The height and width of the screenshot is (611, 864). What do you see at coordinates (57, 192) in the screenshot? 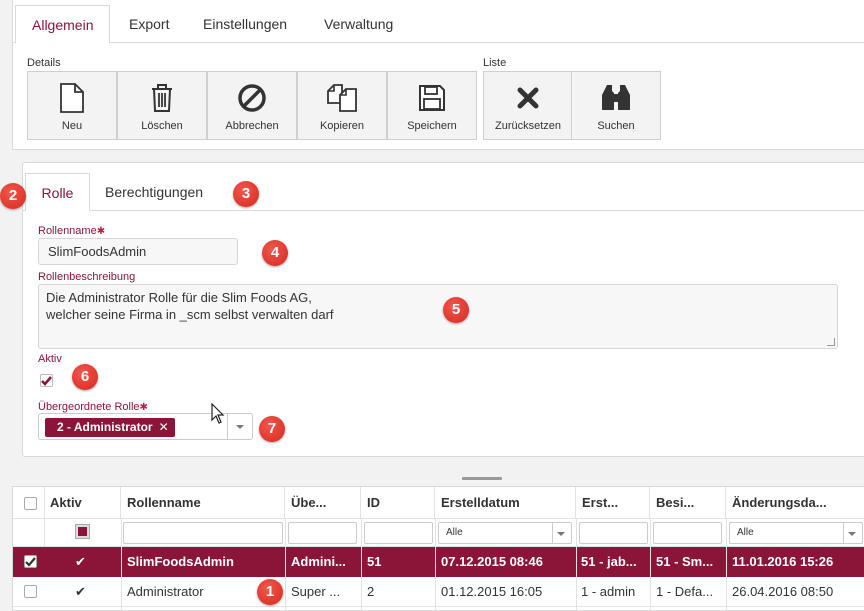
I see `tab-rolle: Rolle` at bounding box center [57, 192].